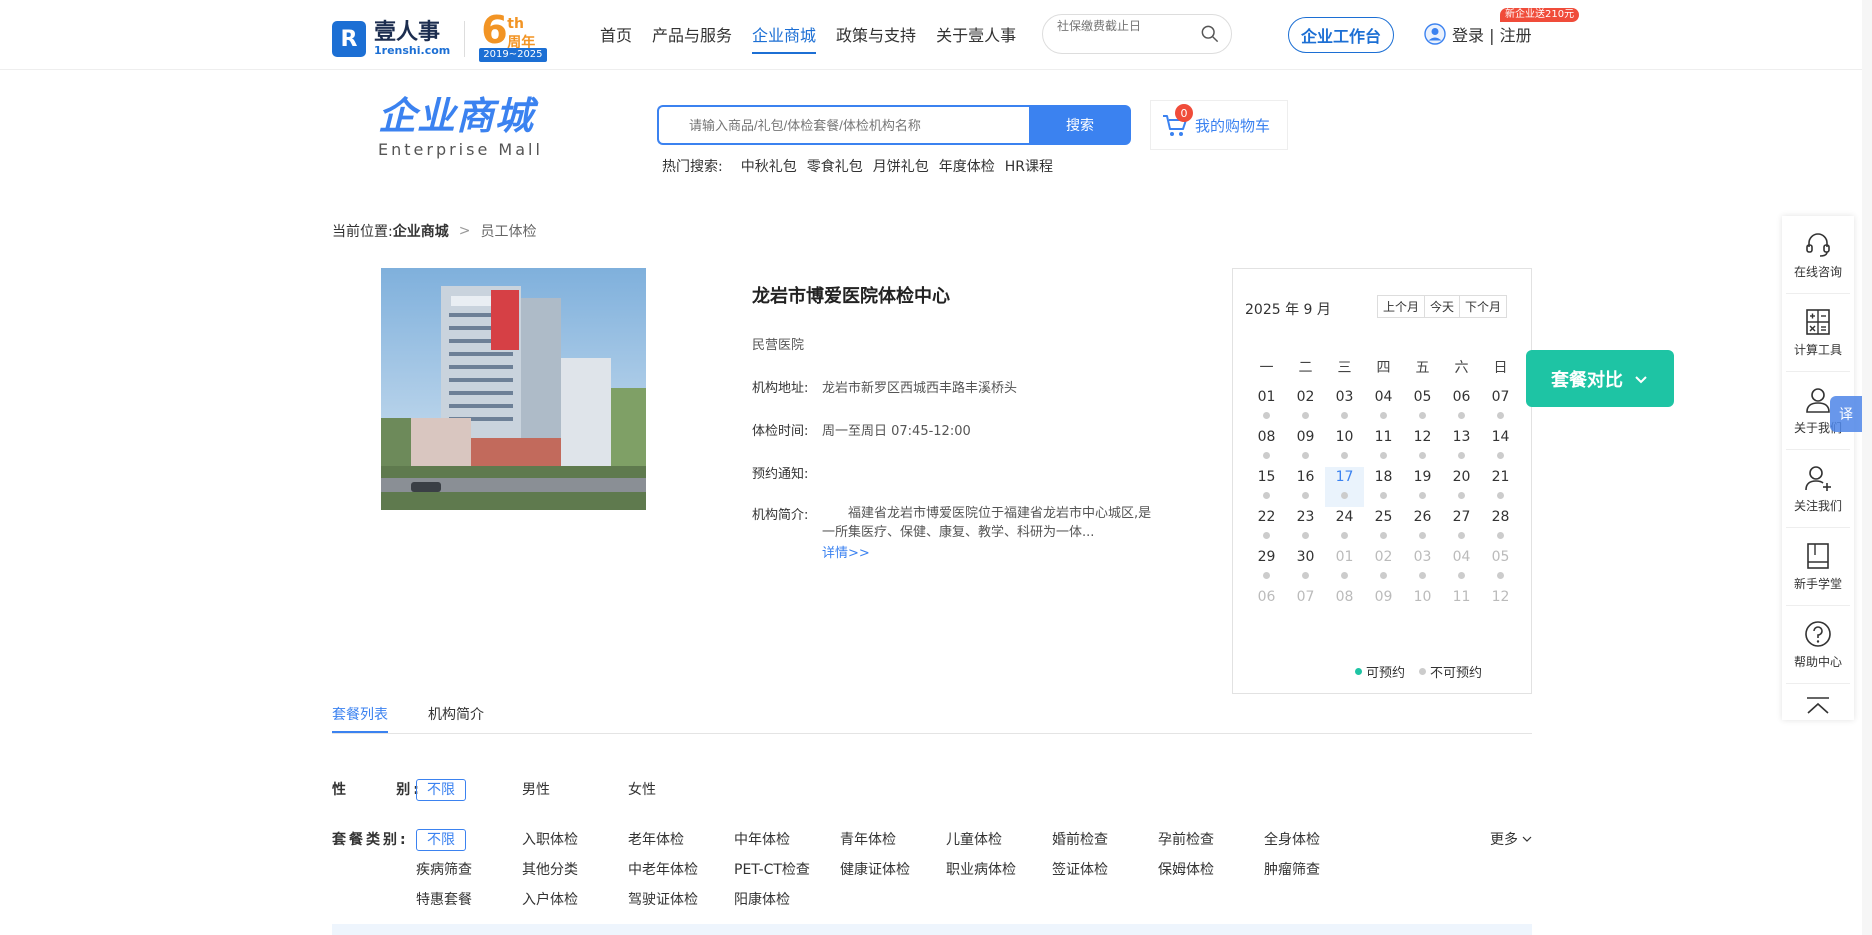 The width and height of the screenshot is (1872, 935). Describe the element at coordinates (1818, 333) in the screenshot. I see `sidebar-item-calculator: 计算工具` at that location.